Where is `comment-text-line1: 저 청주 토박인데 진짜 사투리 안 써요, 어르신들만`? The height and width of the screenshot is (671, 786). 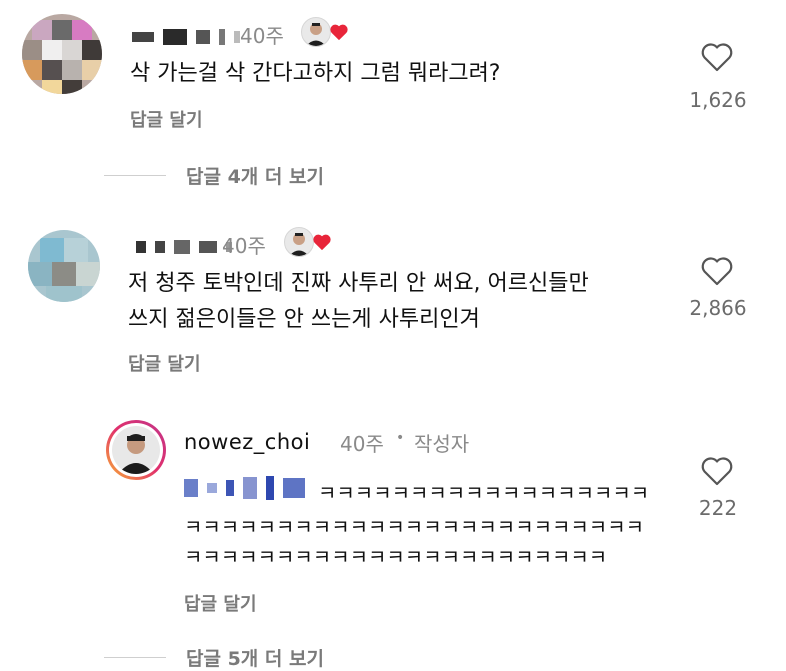
comment-text-line1: 저 청주 토박인데 진짜 사투리 안 써요, 어르신들만 is located at coordinates (358, 283).